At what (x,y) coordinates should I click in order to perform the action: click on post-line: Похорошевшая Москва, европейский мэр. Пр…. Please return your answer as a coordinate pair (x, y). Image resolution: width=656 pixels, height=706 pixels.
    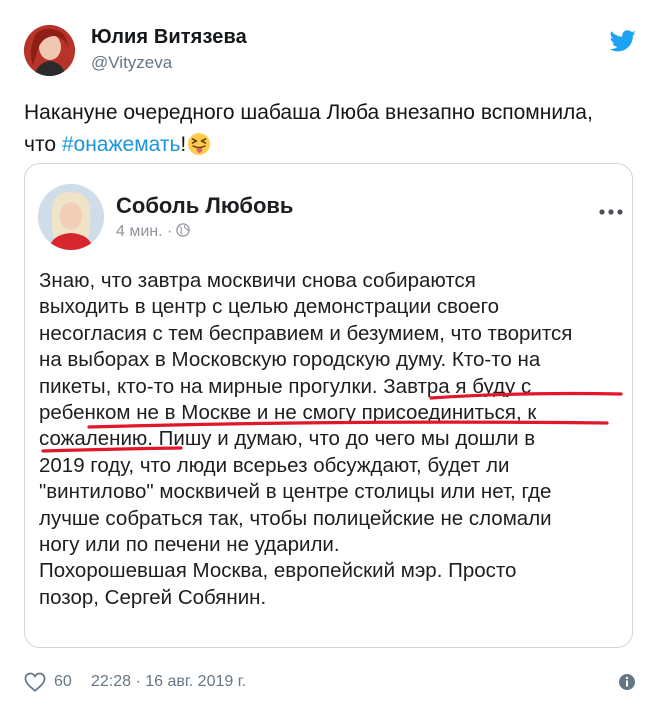
    Looking at the image, I should click on (278, 571).